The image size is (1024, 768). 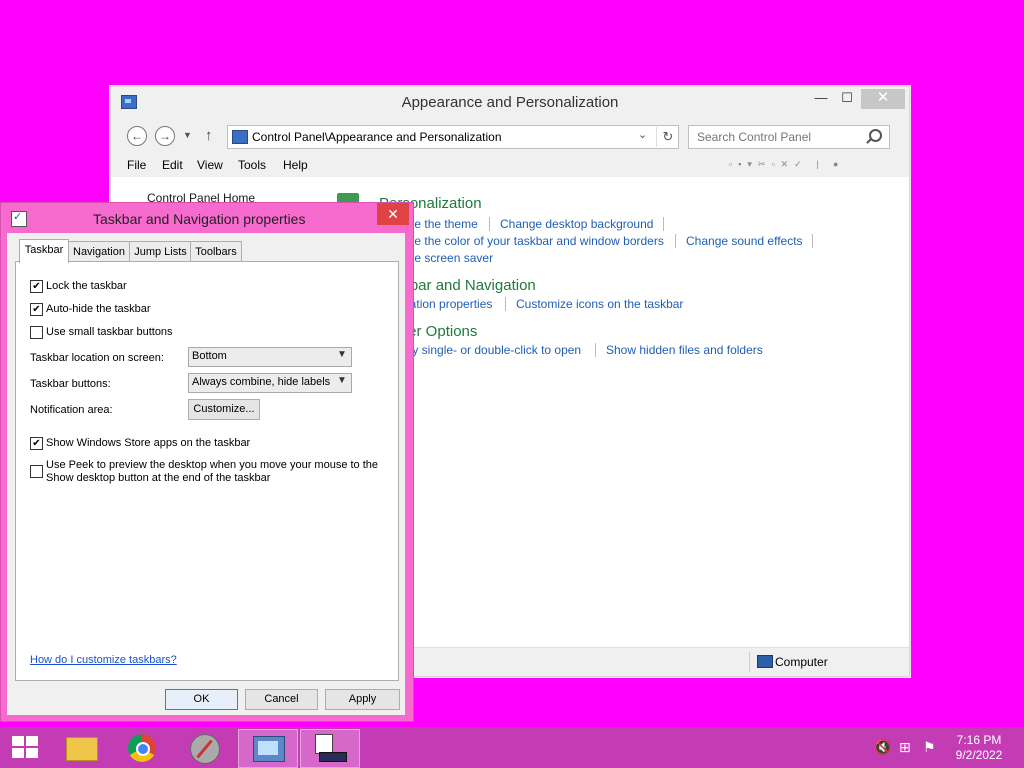 What do you see at coordinates (979, 740) in the screenshot?
I see `clock-time: 7:16 PM` at bounding box center [979, 740].